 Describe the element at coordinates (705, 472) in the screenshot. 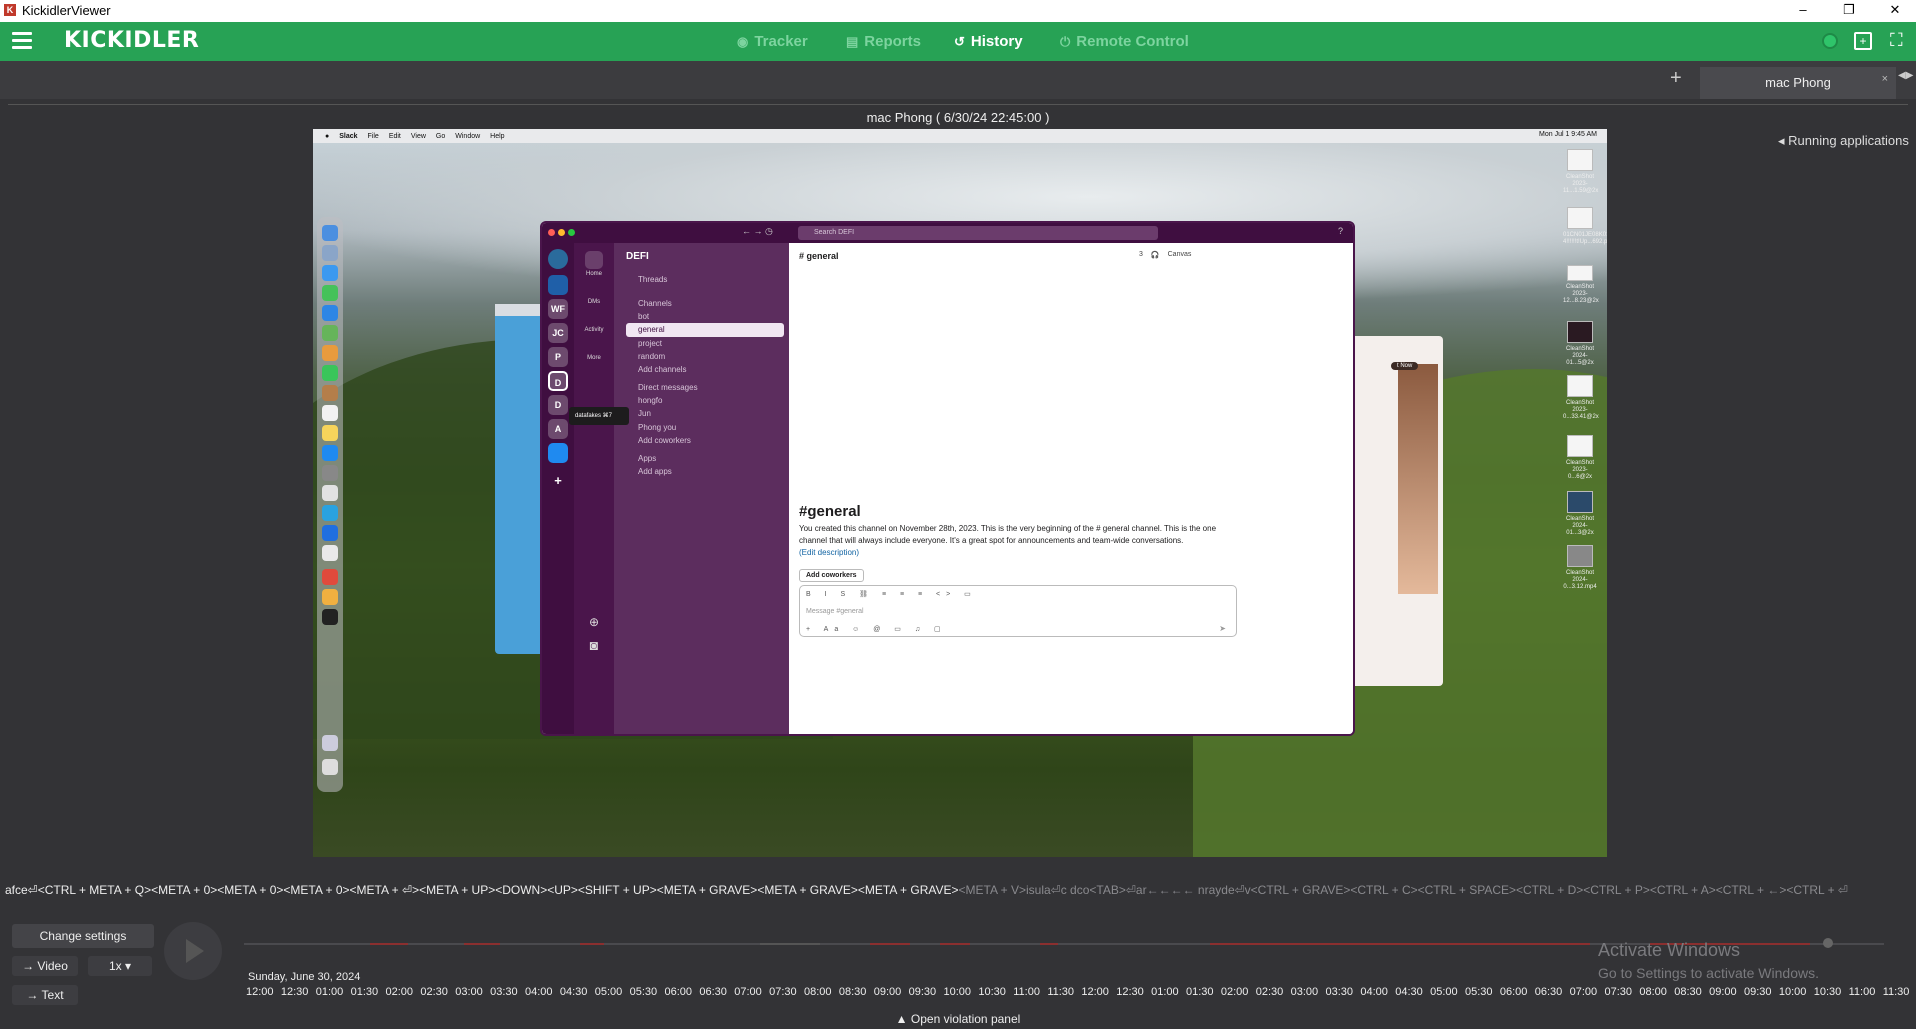

I see `add-apps: Add apps` at that location.